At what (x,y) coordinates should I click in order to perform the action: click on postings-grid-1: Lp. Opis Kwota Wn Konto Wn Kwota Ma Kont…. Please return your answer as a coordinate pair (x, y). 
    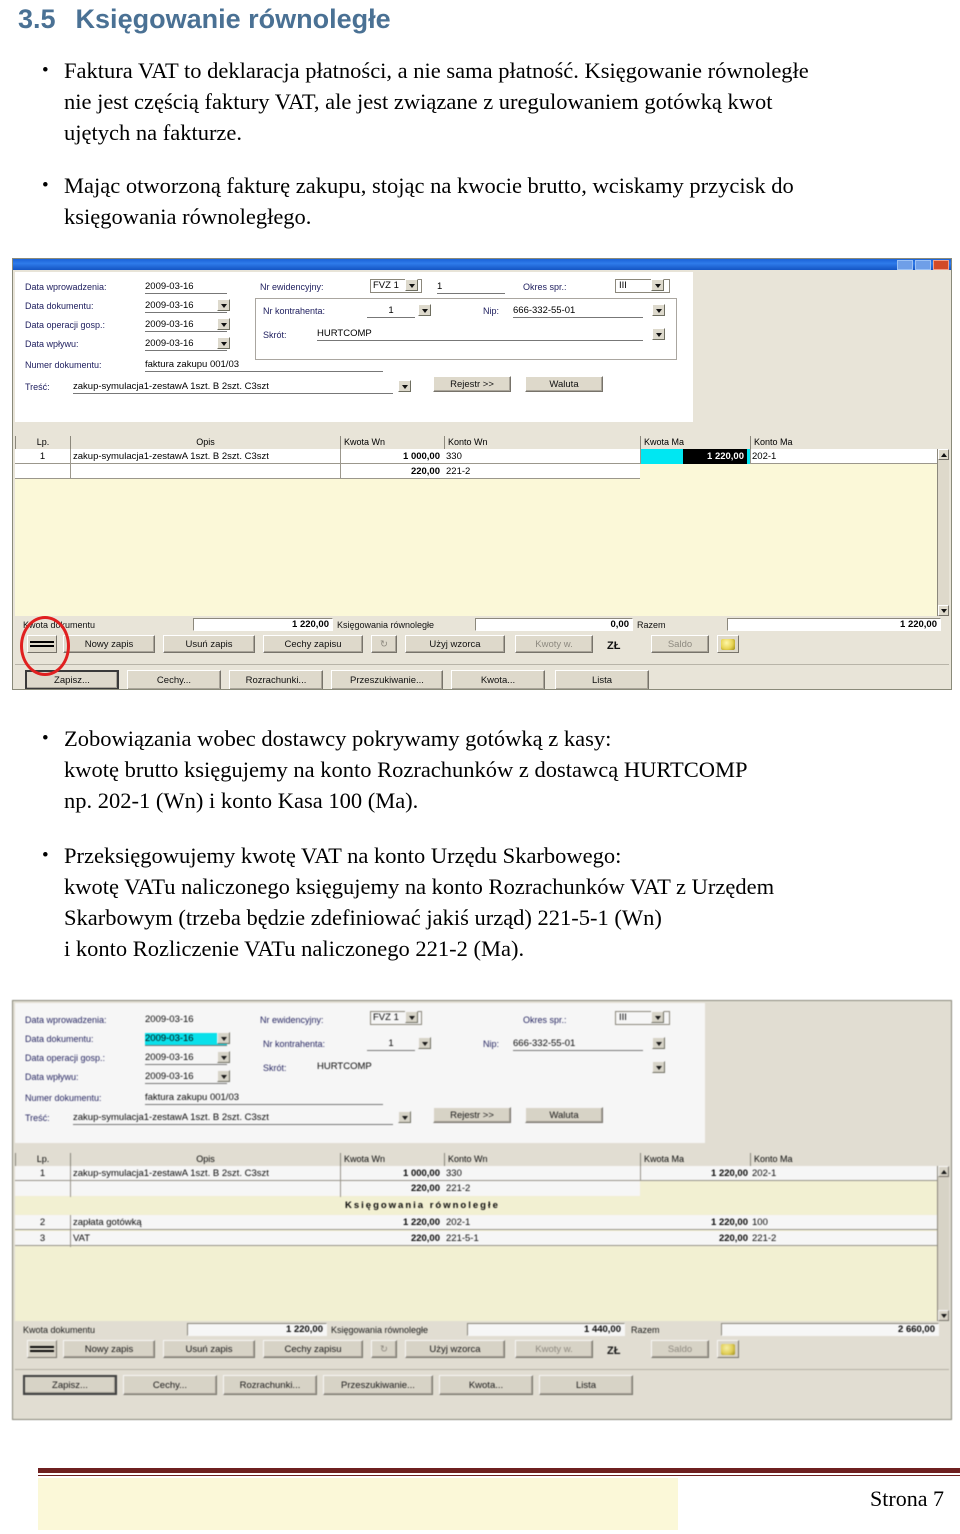
    Looking at the image, I should click on (482, 526).